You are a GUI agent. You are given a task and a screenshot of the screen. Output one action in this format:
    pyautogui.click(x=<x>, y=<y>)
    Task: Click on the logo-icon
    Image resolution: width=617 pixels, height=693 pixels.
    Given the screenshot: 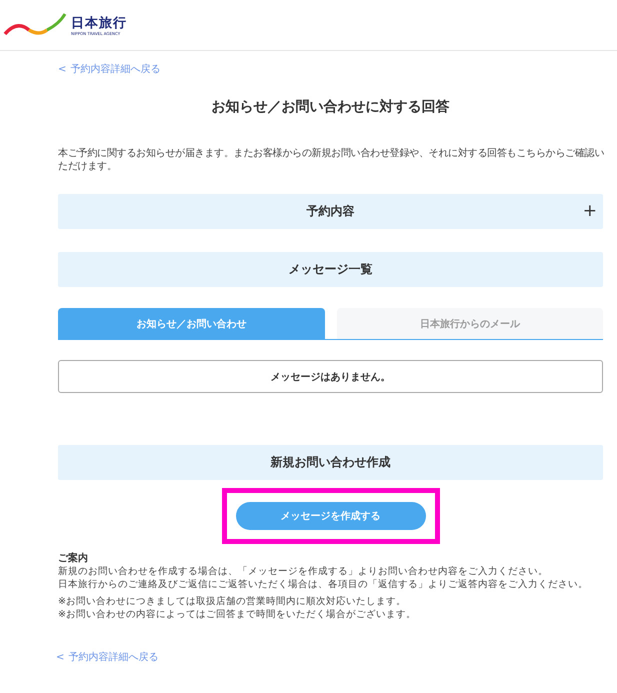 What is the action you would take?
    pyautogui.click(x=36, y=25)
    